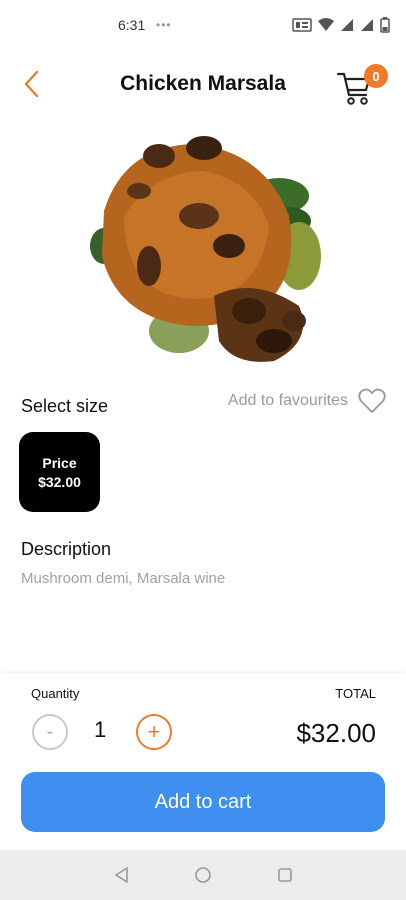 The image size is (406, 900). I want to click on status-time: 6:31, so click(132, 25).